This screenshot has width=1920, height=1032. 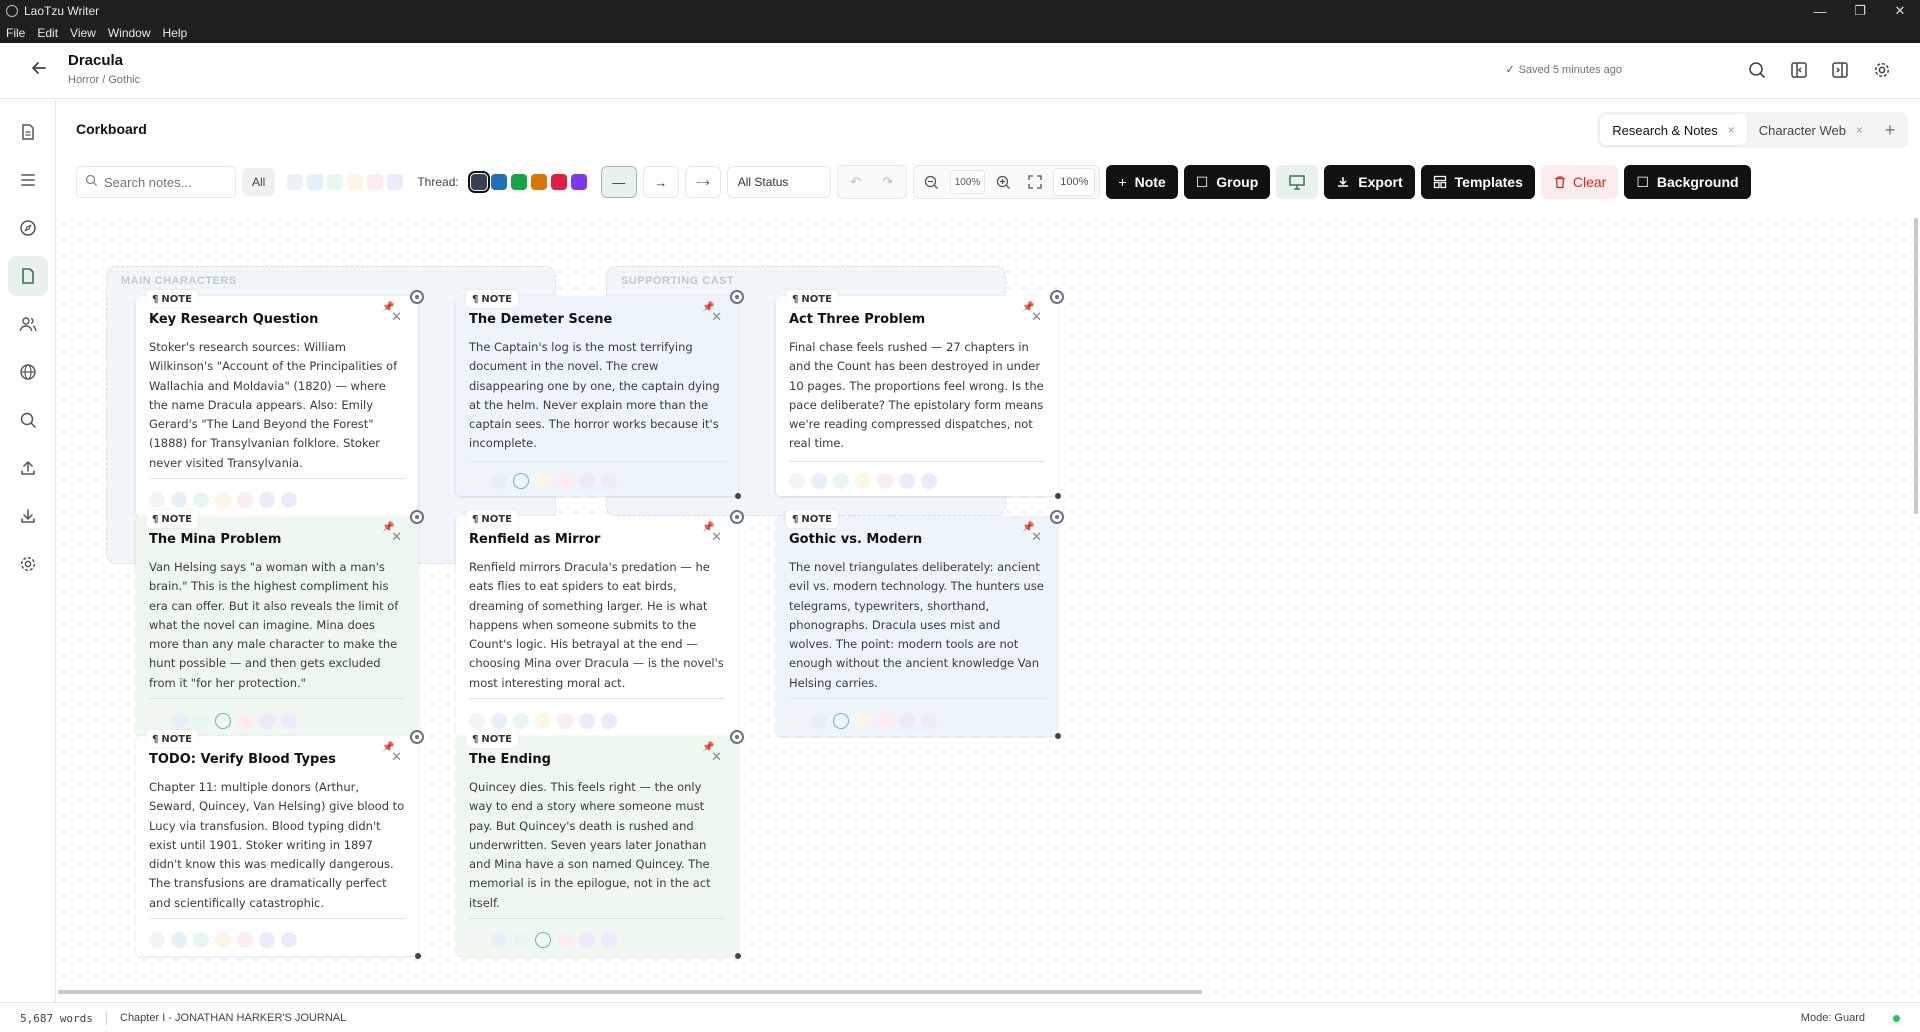 I want to click on settings-gear-icon, so click(x=1882, y=70).